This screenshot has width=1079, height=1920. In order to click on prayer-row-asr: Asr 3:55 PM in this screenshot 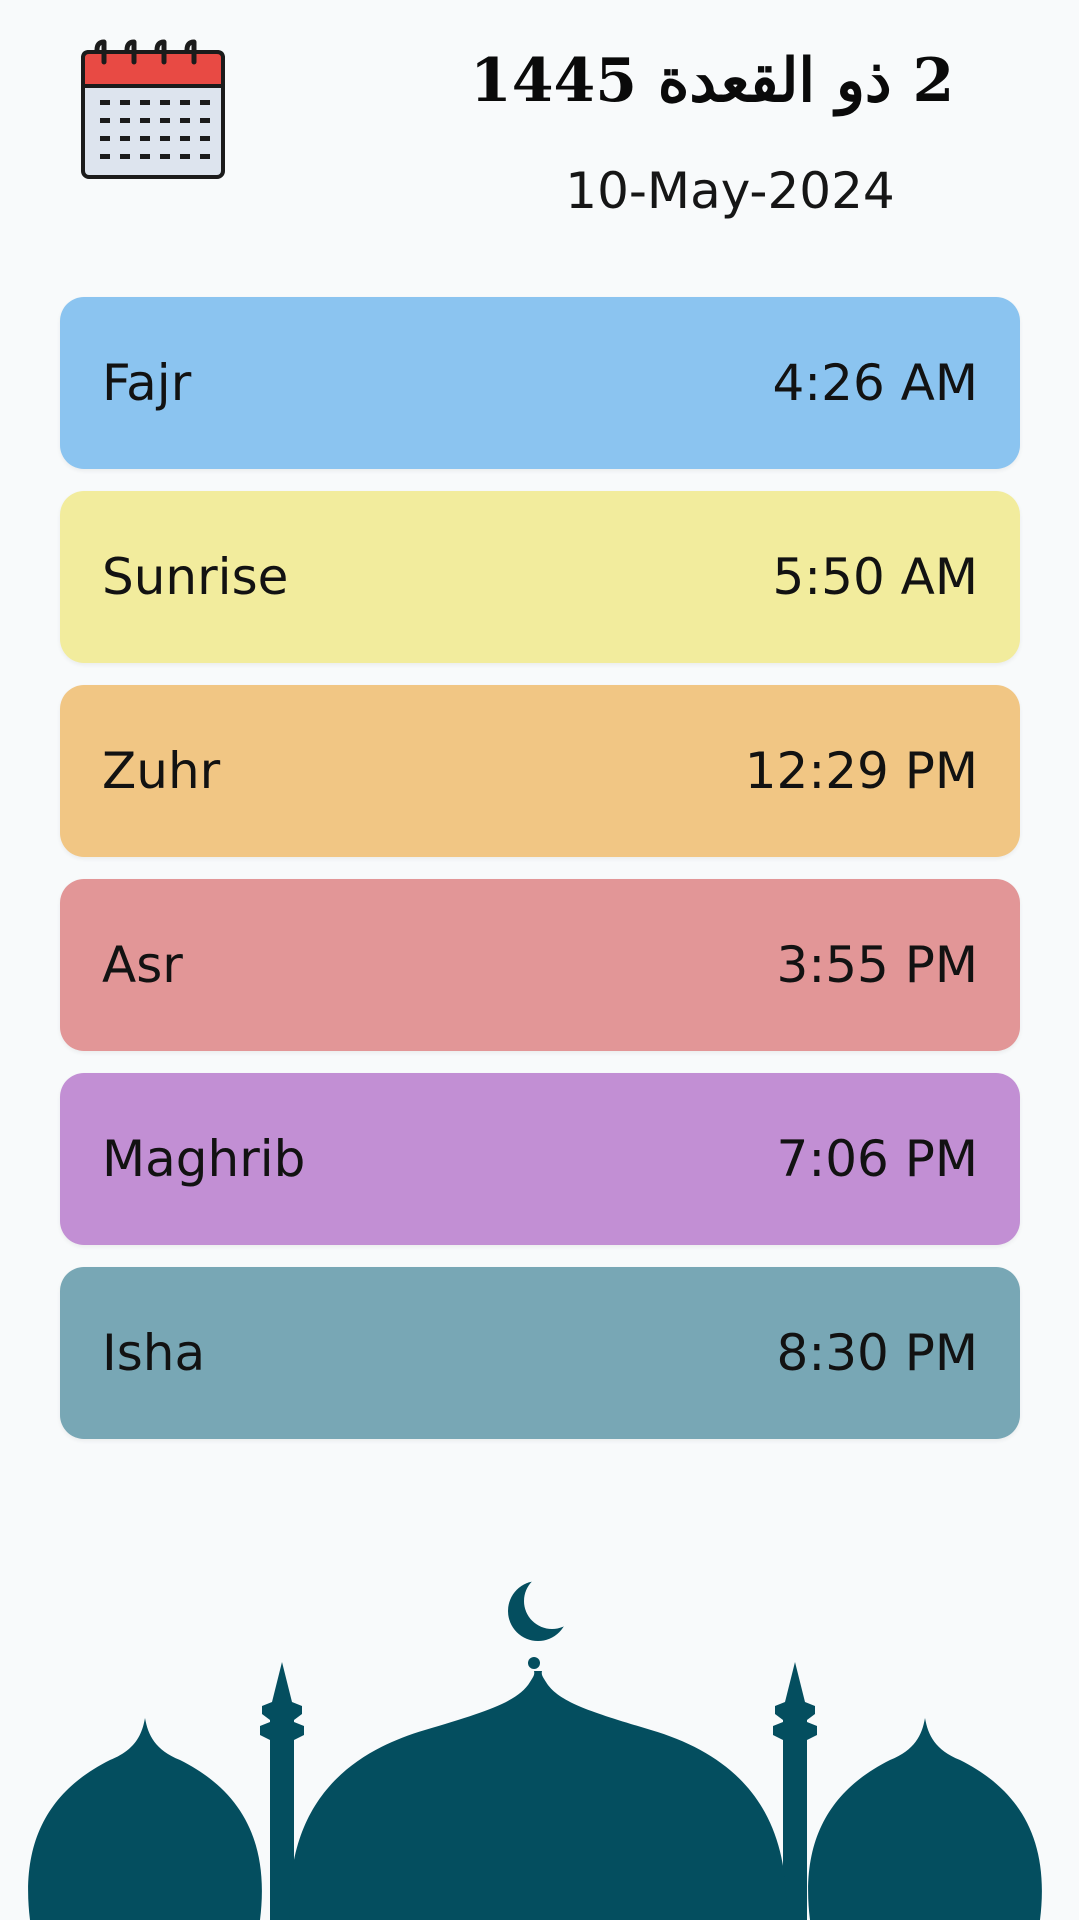, I will do `click(540, 965)`.